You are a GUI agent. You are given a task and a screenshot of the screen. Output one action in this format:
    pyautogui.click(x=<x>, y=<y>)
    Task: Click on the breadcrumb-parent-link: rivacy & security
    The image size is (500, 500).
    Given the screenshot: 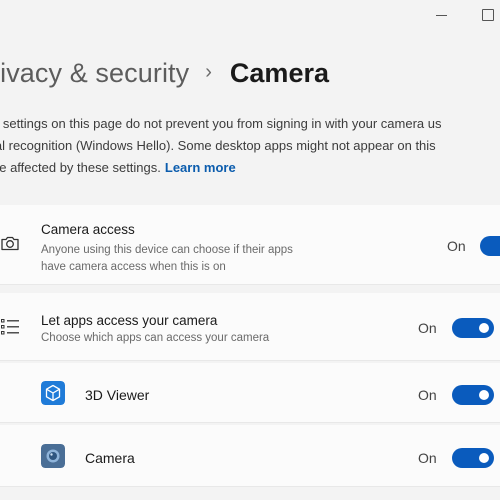 What is the action you would take?
    pyautogui.click(x=94, y=73)
    